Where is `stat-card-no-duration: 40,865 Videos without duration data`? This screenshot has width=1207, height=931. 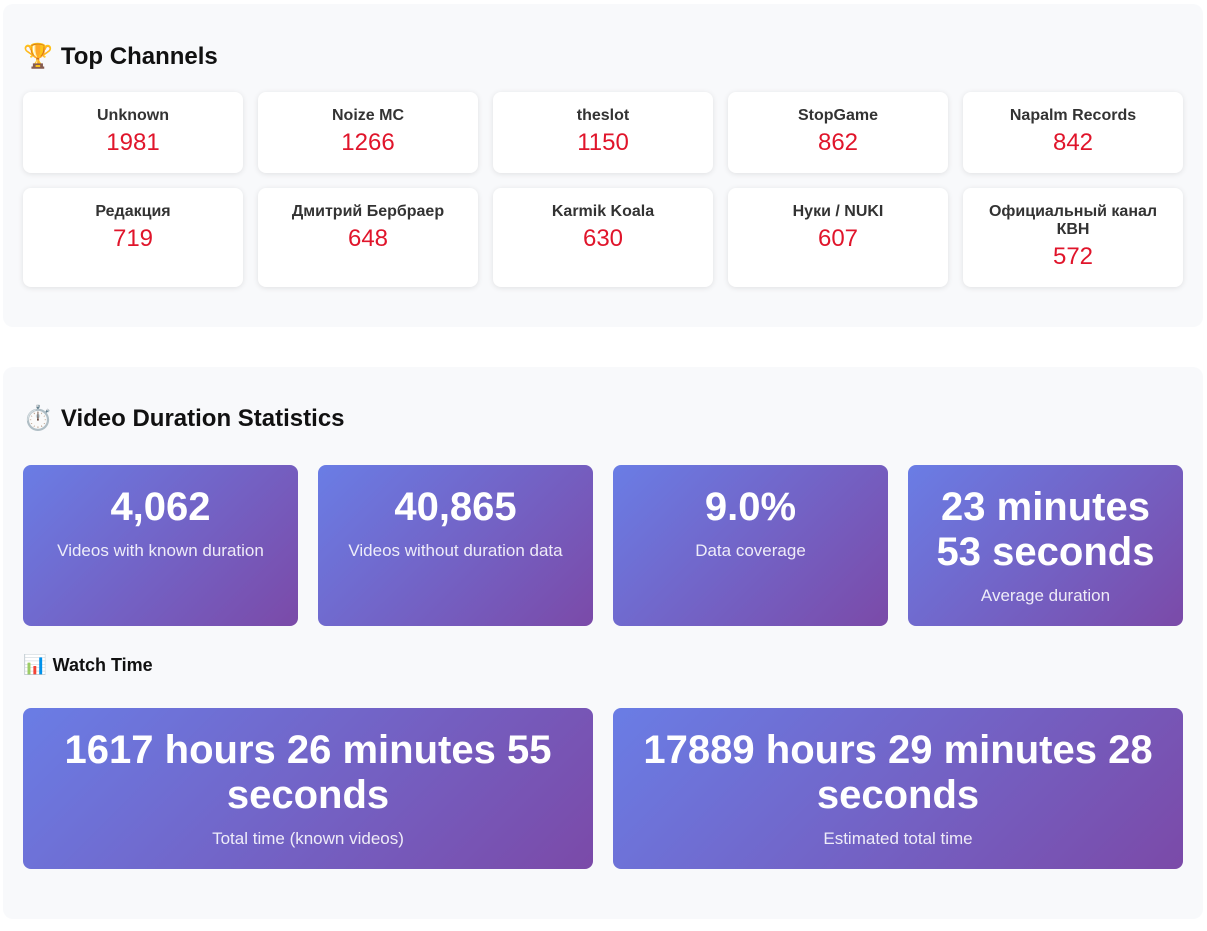
stat-card-no-duration: 40,865 Videos without duration data is located at coordinates (455, 545).